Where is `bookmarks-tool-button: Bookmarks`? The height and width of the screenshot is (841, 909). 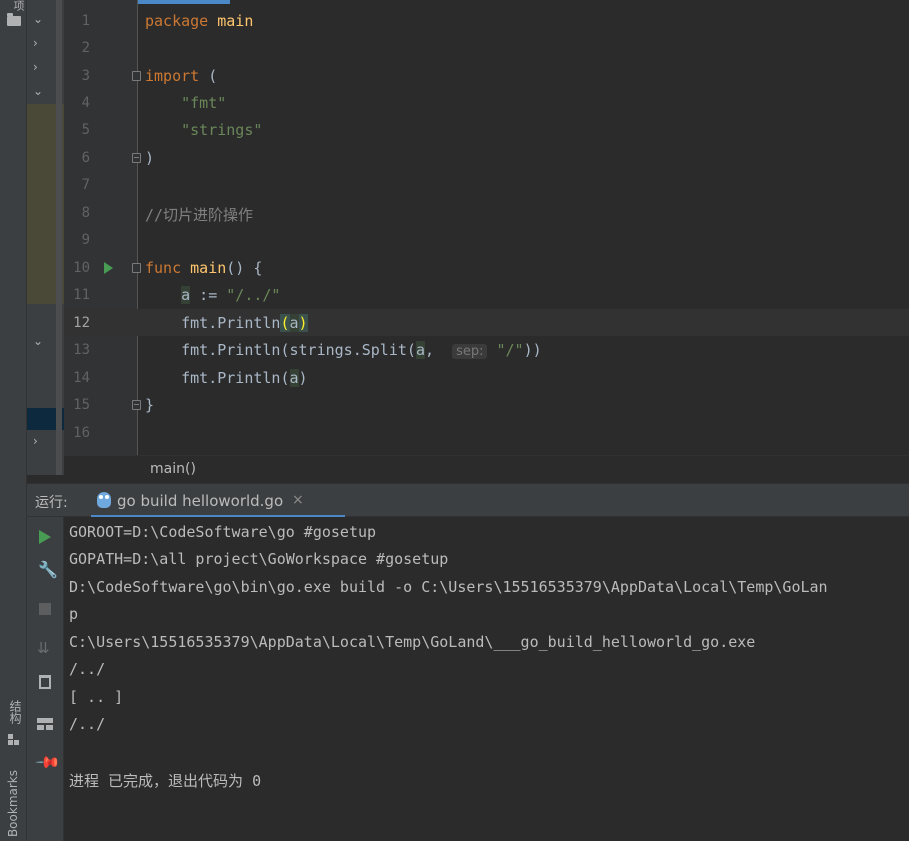 bookmarks-tool-button: Bookmarks is located at coordinates (14, 805).